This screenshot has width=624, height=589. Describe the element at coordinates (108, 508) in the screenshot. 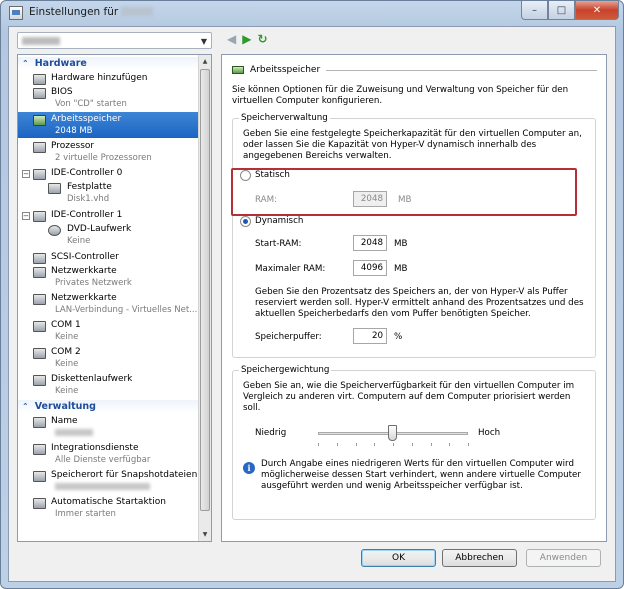

I see `sidebar-item-auto-start: Automatische Startaktion Immer starten` at that location.